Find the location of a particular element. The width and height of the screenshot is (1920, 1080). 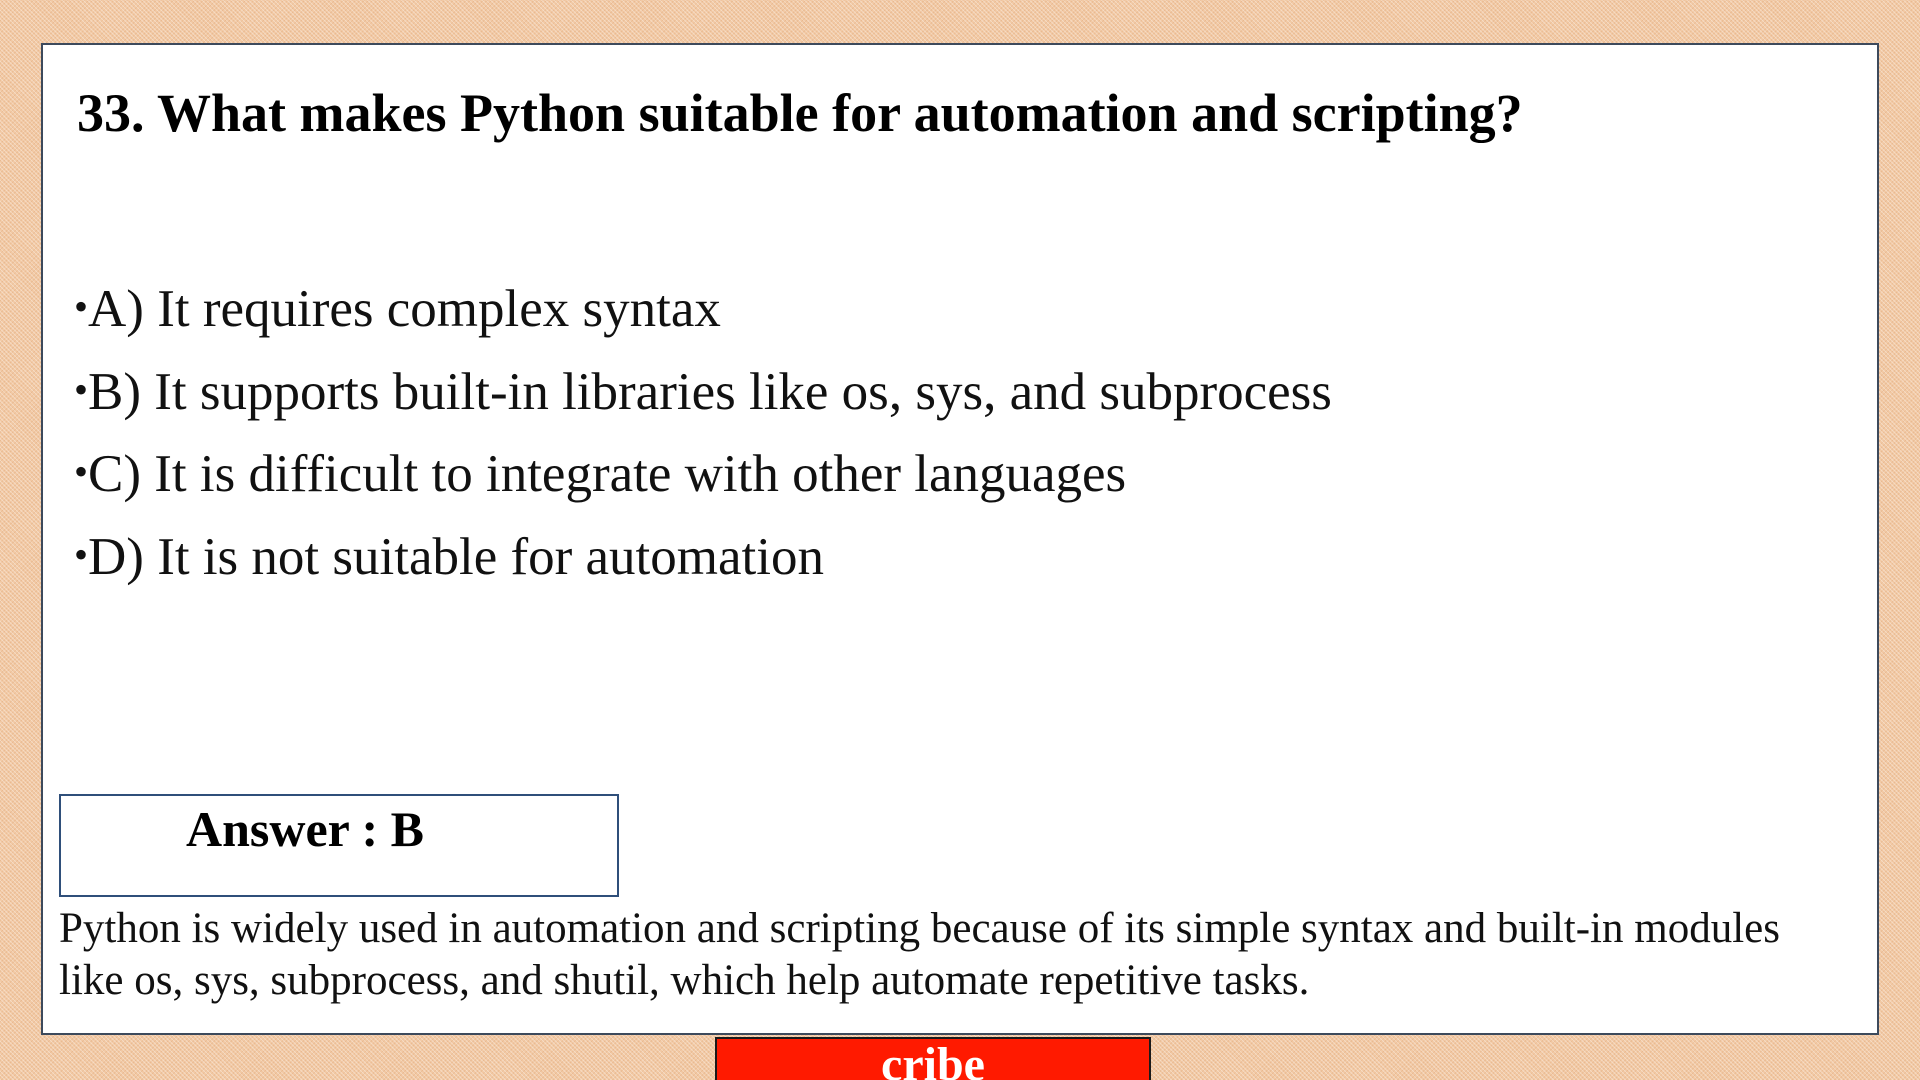

answer-box: Answer : B is located at coordinates (339, 845).